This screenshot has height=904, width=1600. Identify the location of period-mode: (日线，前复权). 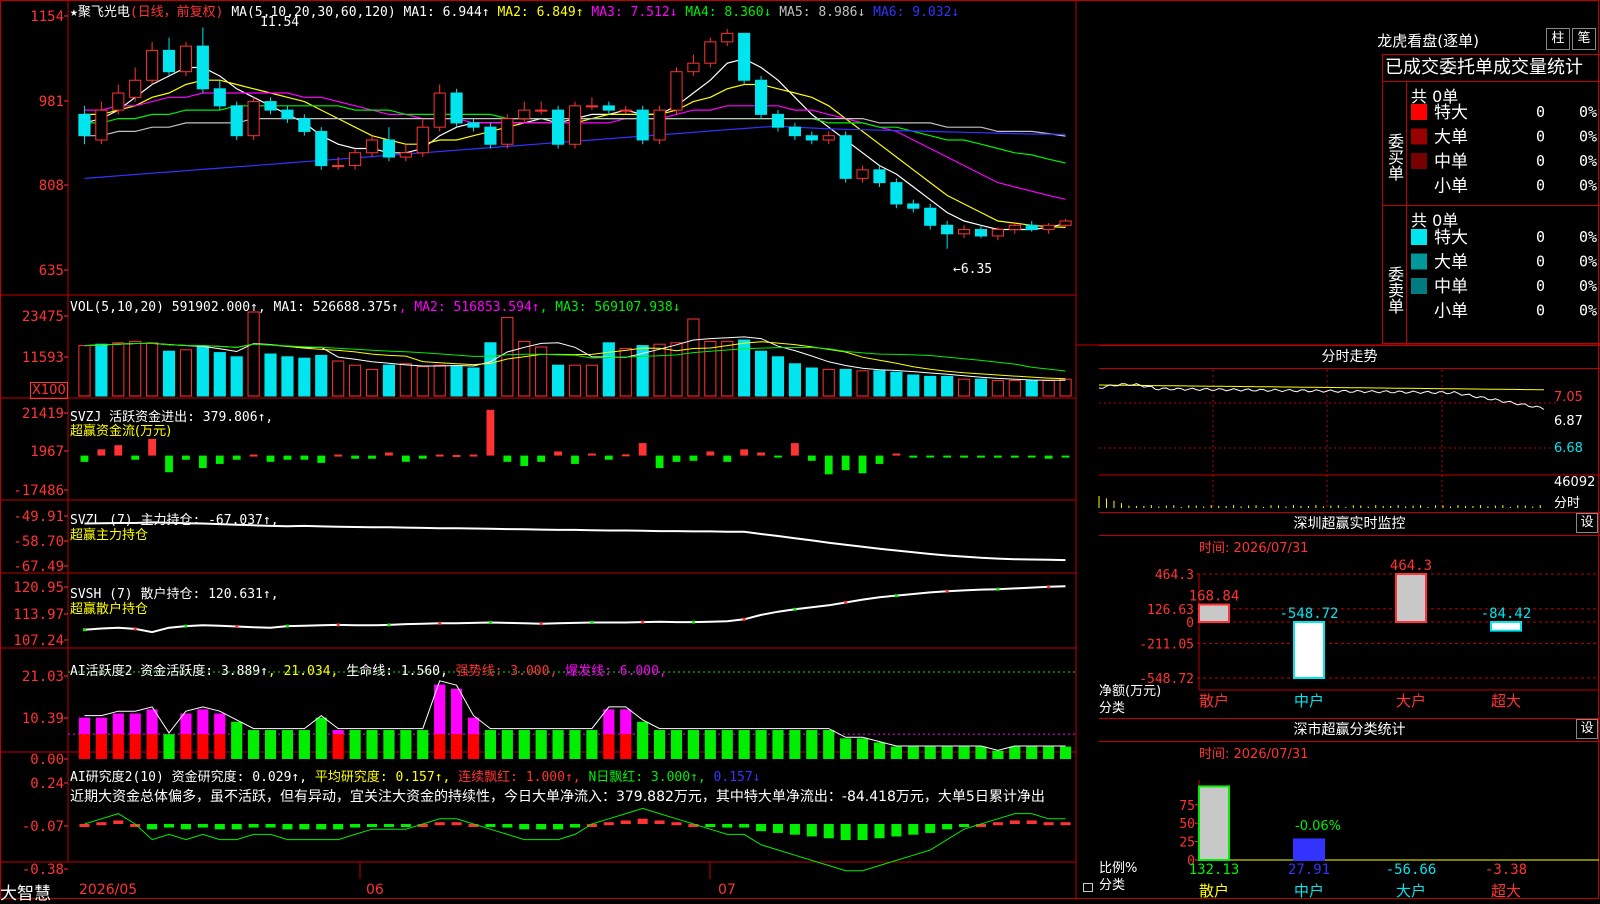
(177, 12).